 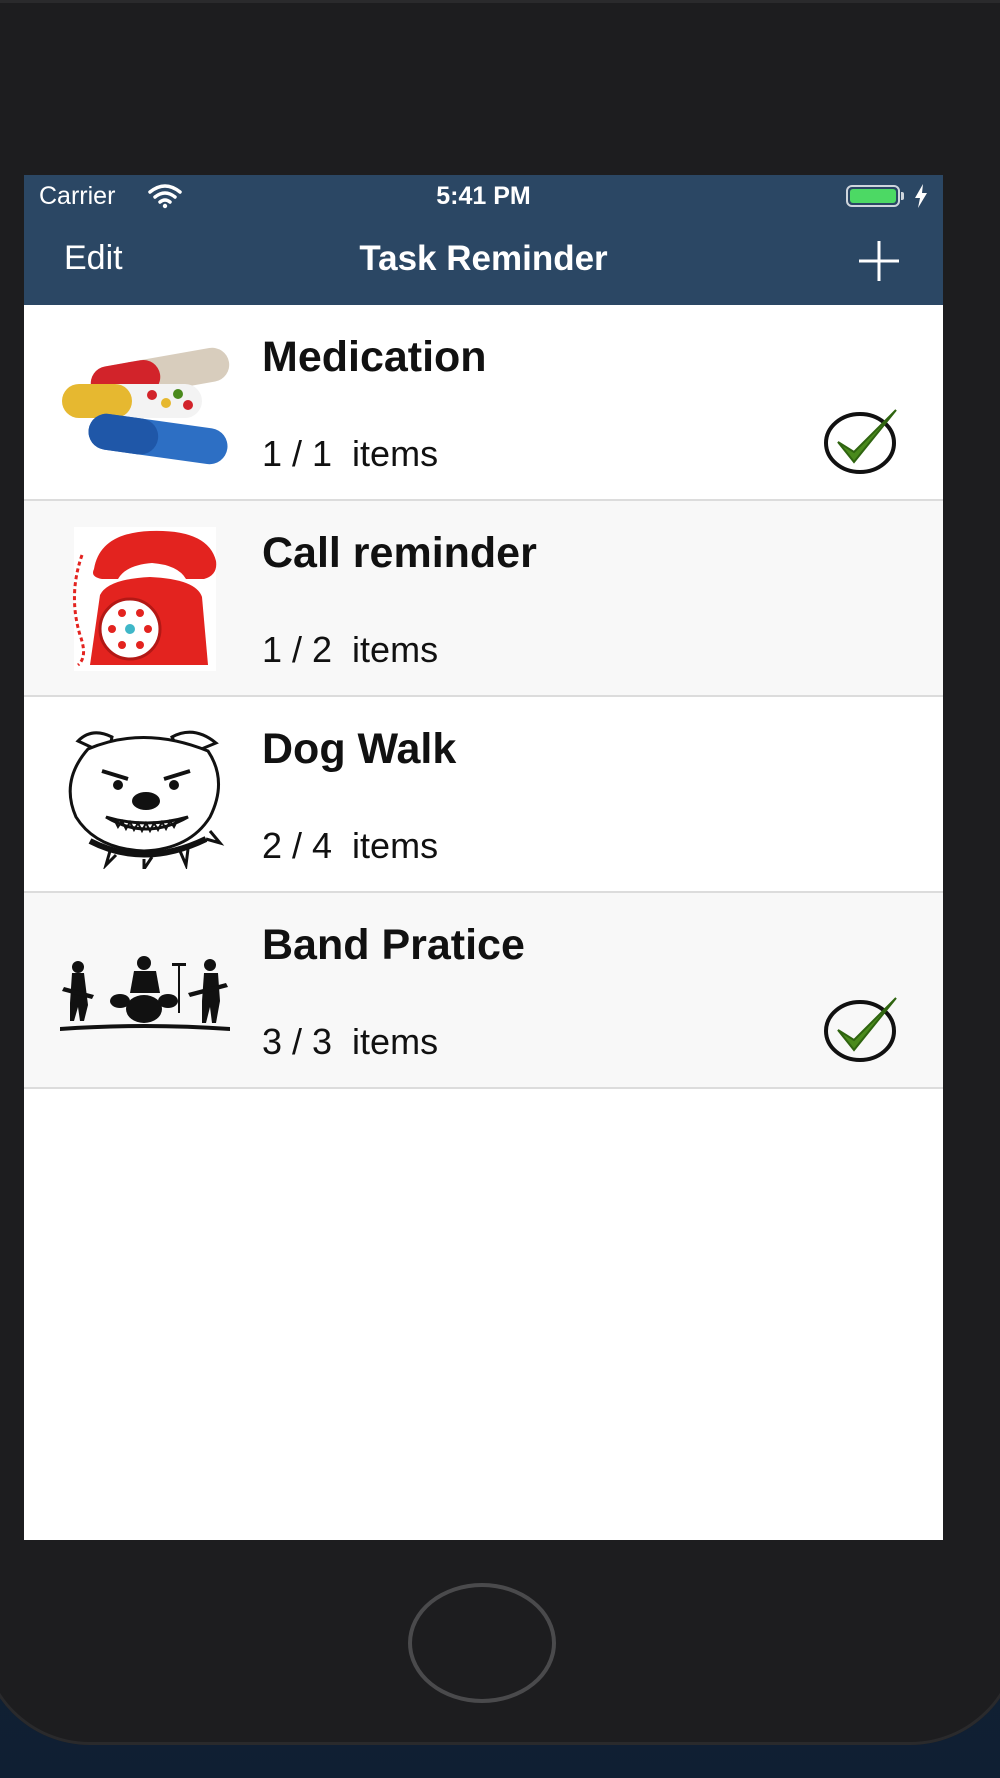 What do you see at coordinates (359, 749) in the screenshot?
I see `task-title: Dog Walk` at bounding box center [359, 749].